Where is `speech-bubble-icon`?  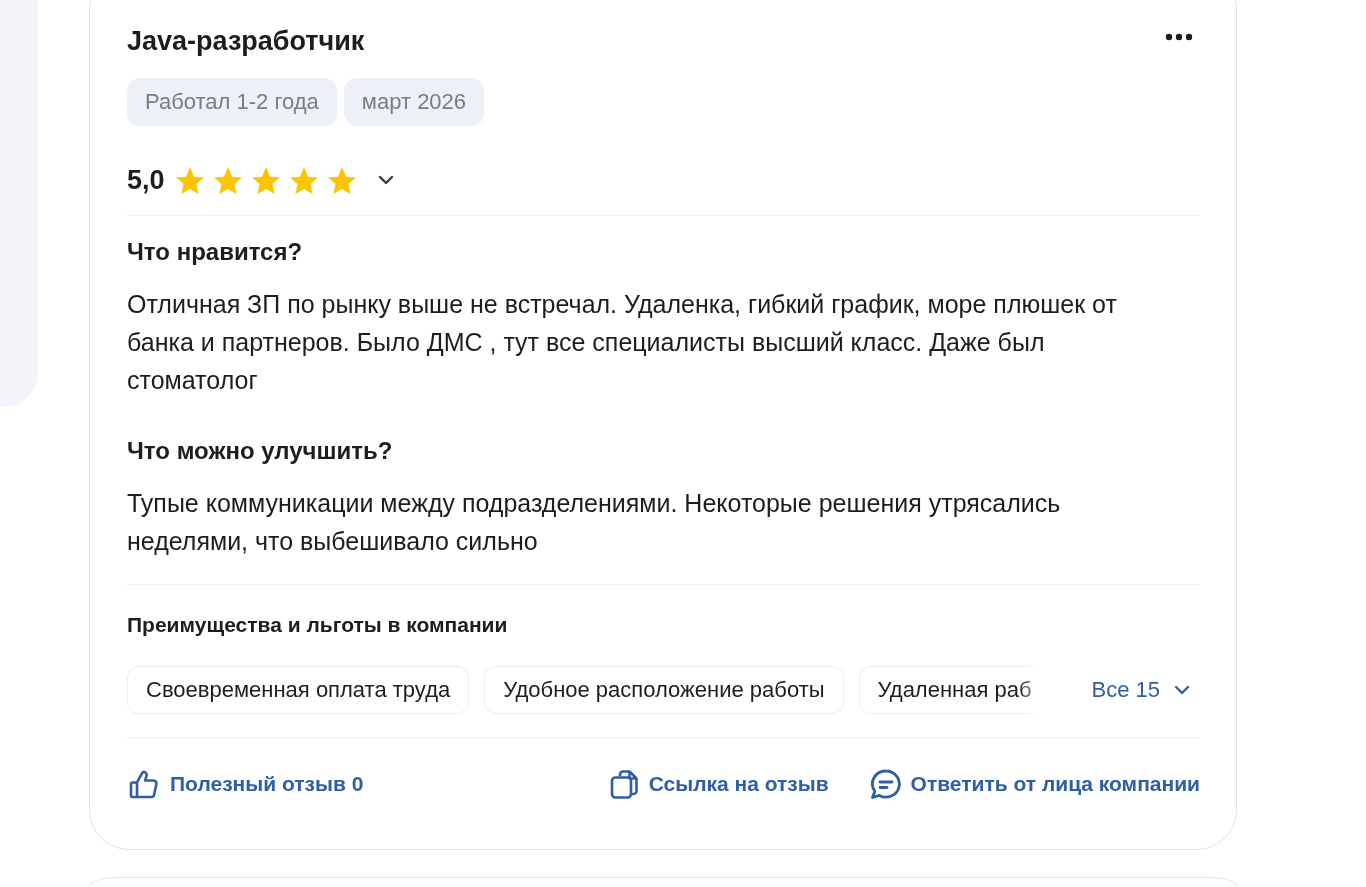
speech-bubble-icon is located at coordinates (885, 784).